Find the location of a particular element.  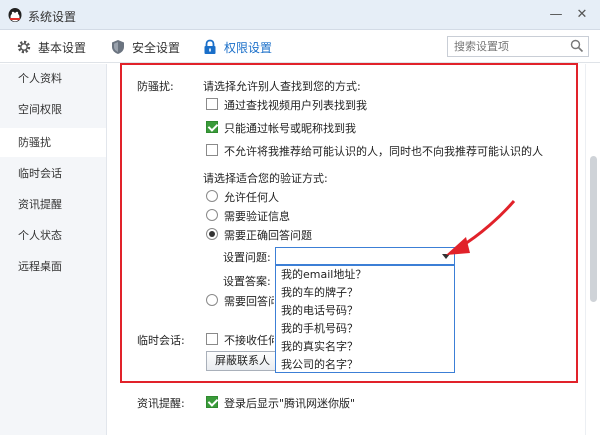

dropdown-option: 我的真实名字？ is located at coordinates (365, 347).